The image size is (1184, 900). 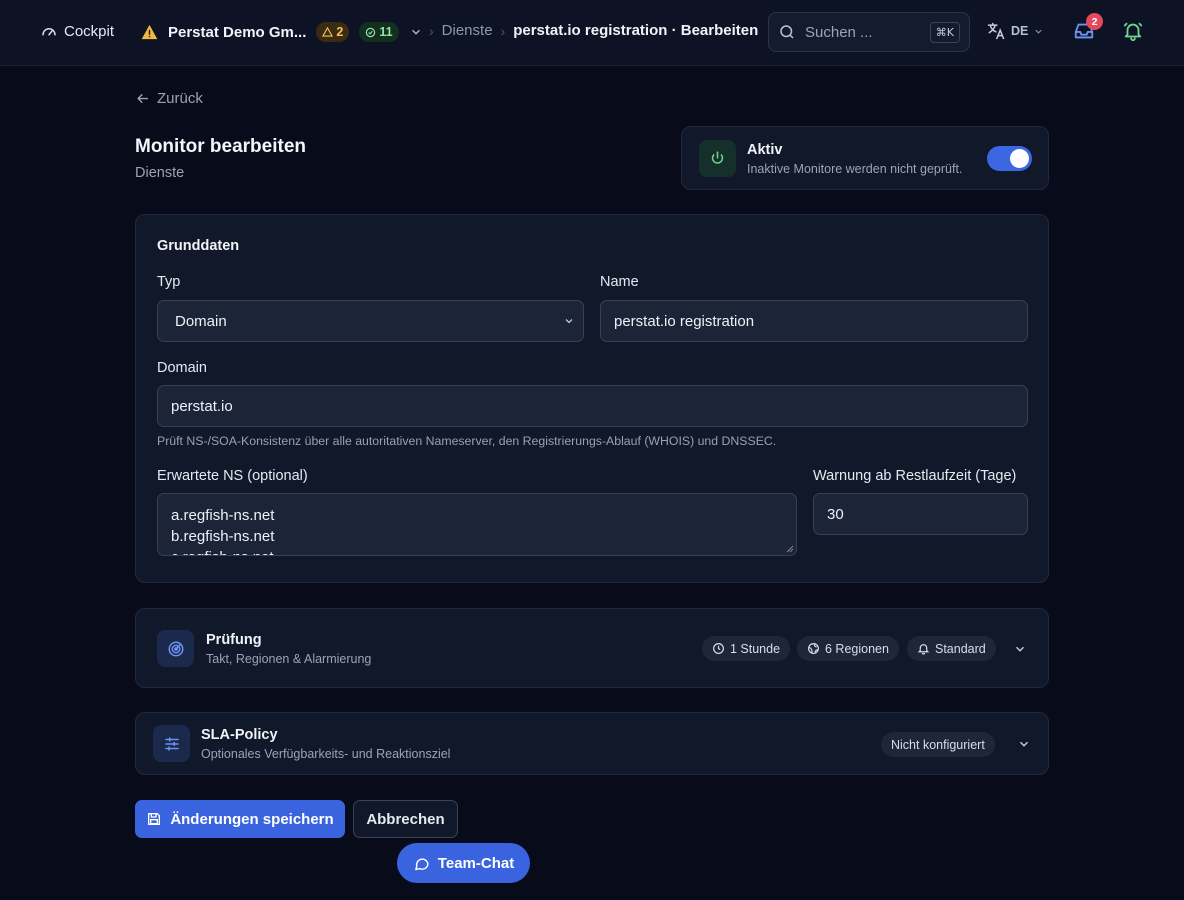 I want to click on alerting-chip: Standard, so click(x=951, y=648).